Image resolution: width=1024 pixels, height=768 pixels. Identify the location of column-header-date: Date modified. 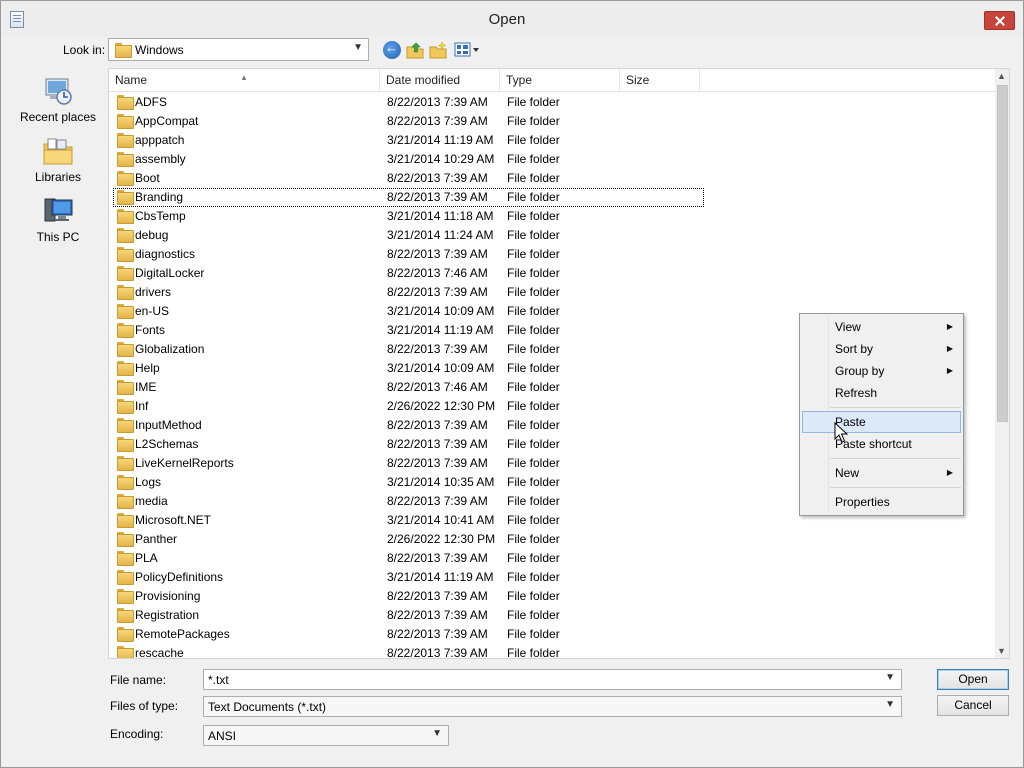
(440, 80).